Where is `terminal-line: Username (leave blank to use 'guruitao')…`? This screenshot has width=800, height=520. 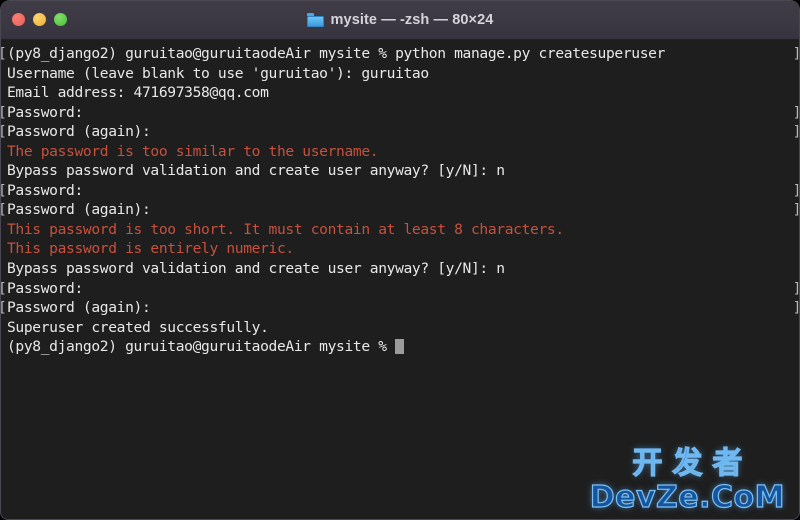
terminal-line: Username (leave blank to use 'guruitao')… is located at coordinates (218, 73).